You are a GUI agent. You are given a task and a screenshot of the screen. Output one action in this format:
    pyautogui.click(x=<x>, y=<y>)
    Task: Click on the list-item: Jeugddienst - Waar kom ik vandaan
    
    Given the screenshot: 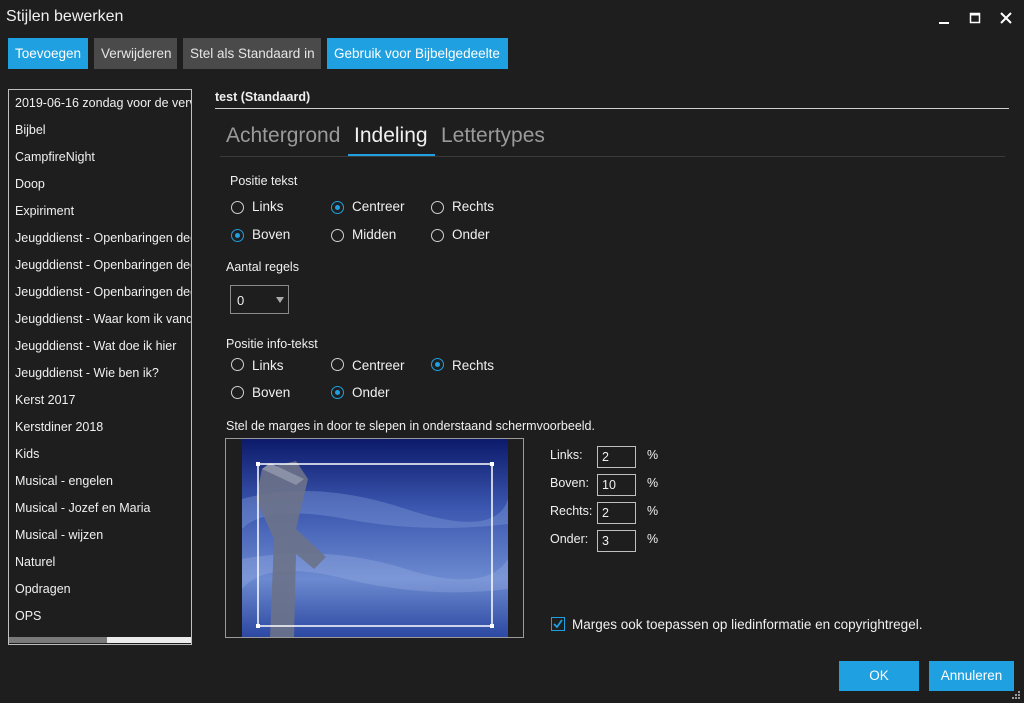 What is the action you would take?
    pyautogui.click(x=103, y=319)
    